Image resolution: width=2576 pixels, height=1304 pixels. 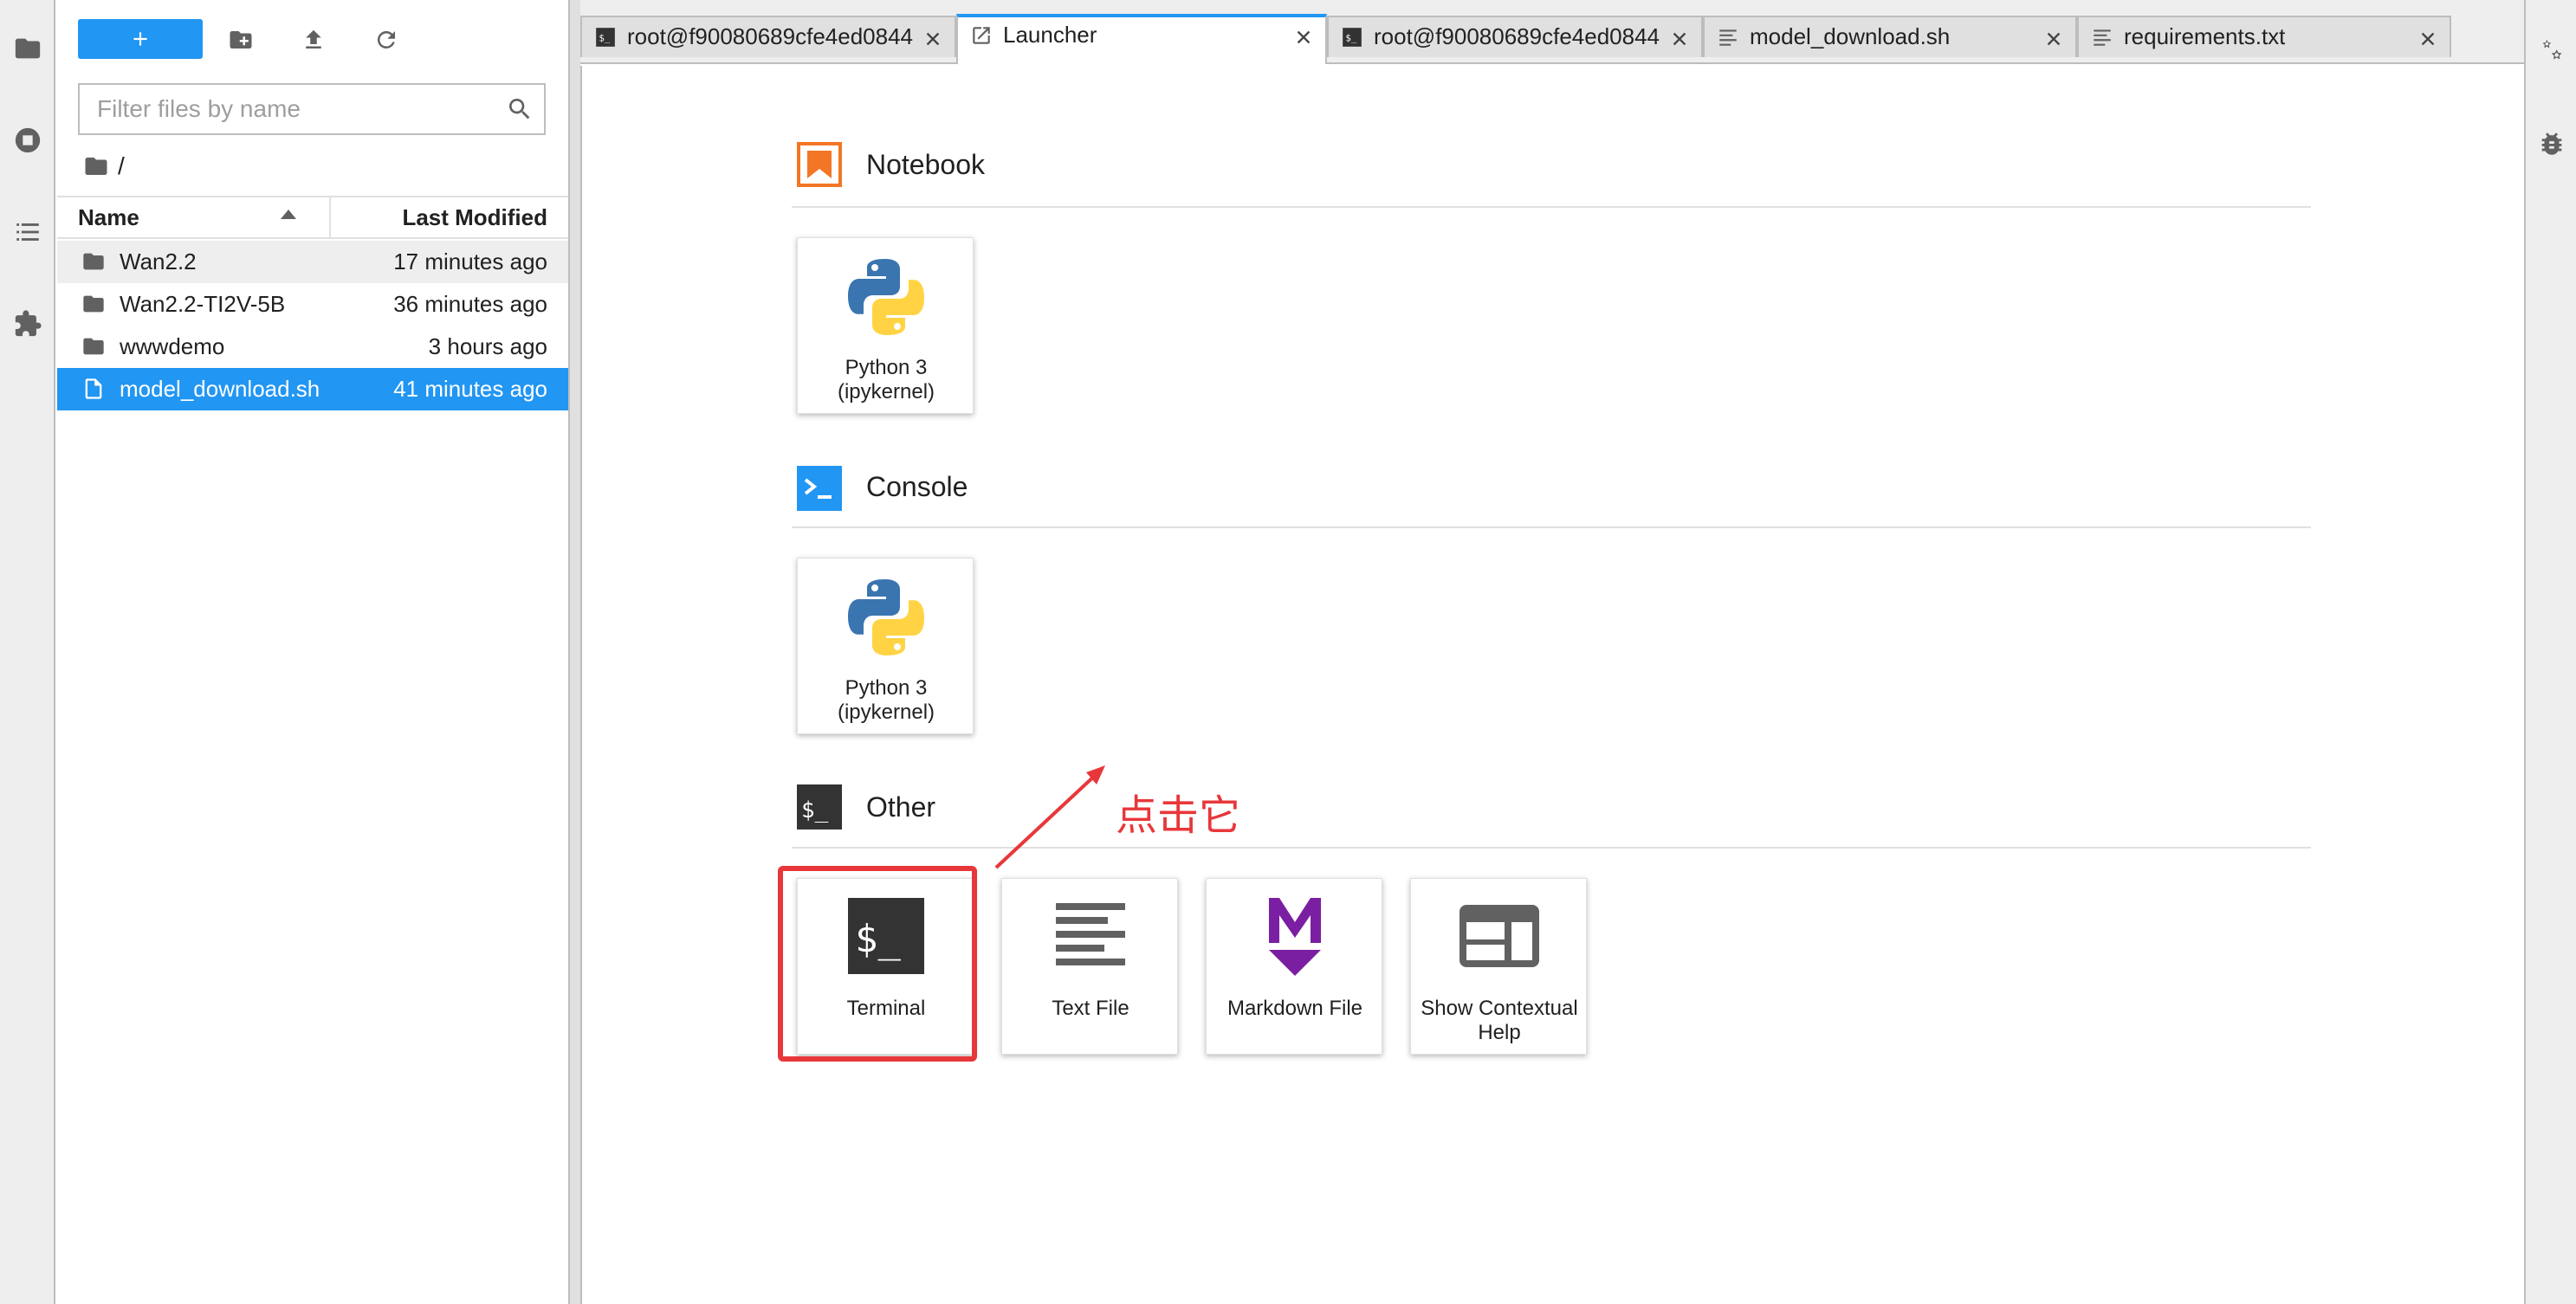 I want to click on file-modified: 3 hours ago, so click(x=487, y=346).